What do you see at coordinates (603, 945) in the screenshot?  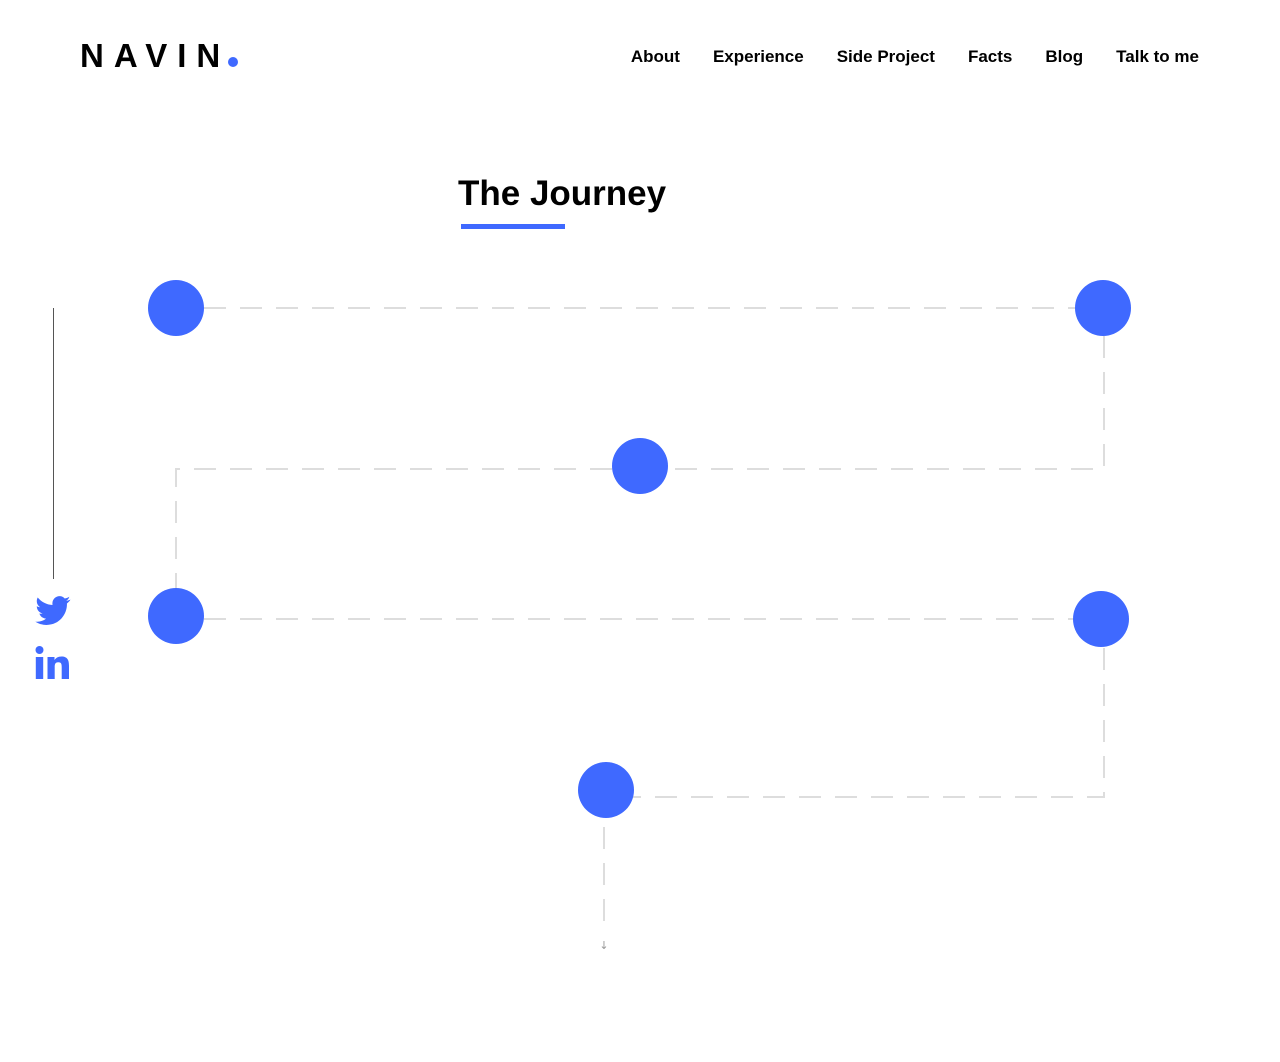 I see `path-end-arrow: ↓` at bounding box center [603, 945].